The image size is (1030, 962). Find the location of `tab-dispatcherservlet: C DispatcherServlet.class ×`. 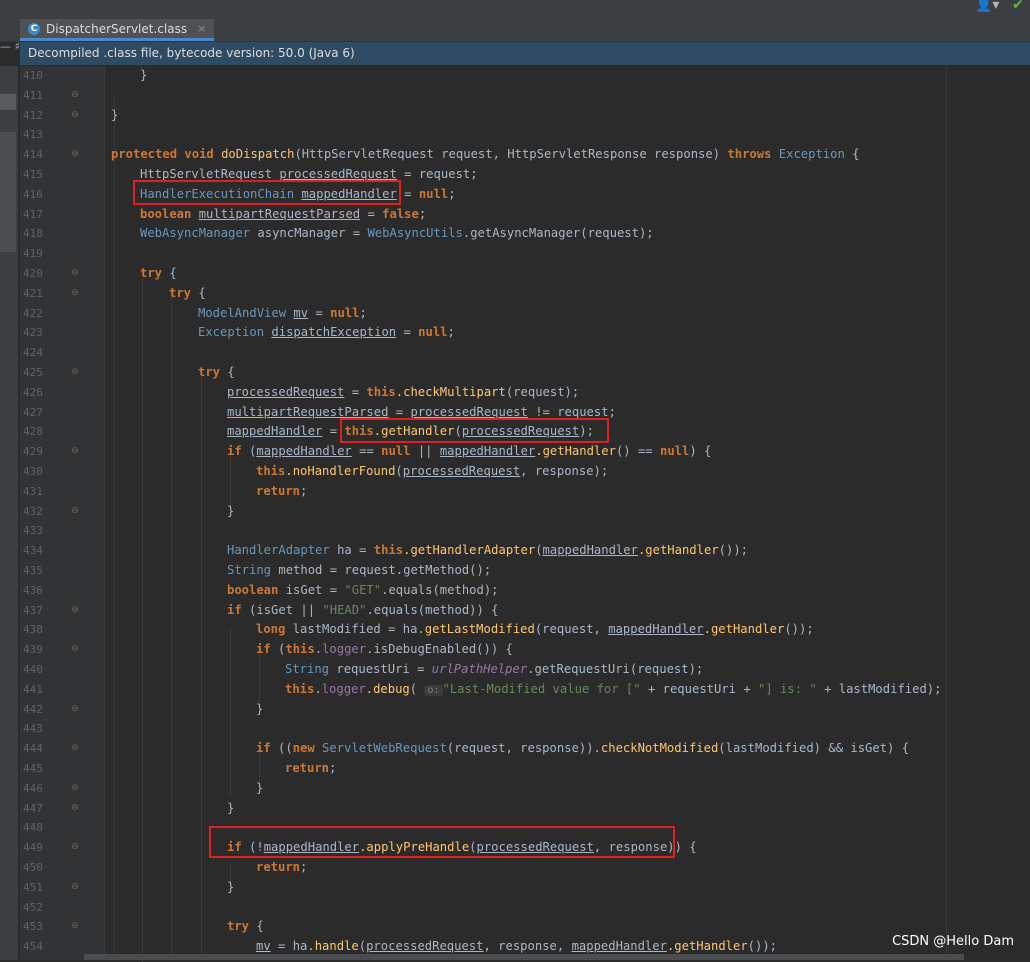

tab-dispatcherservlet: C DispatcherServlet.class × is located at coordinates (117, 30).